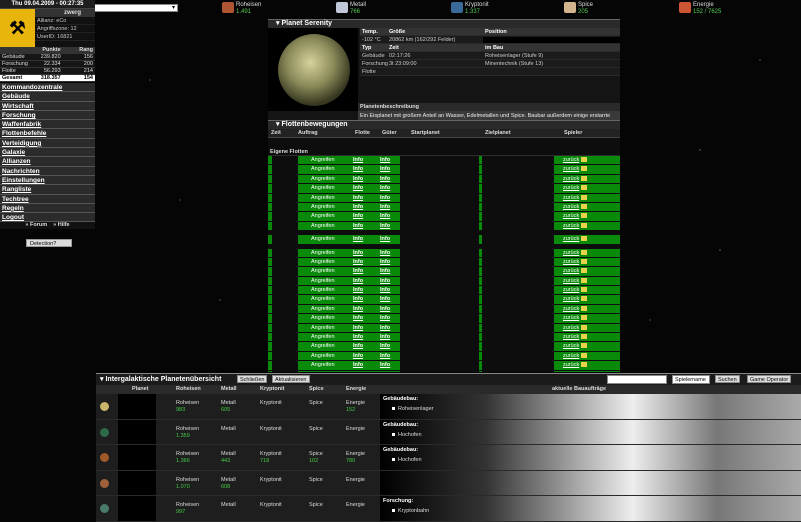 This screenshot has height=522, width=801. What do you see at coordinates (65, 13) in the screenshot?
I see `username: zwerg` at bounding box center [65, 13].